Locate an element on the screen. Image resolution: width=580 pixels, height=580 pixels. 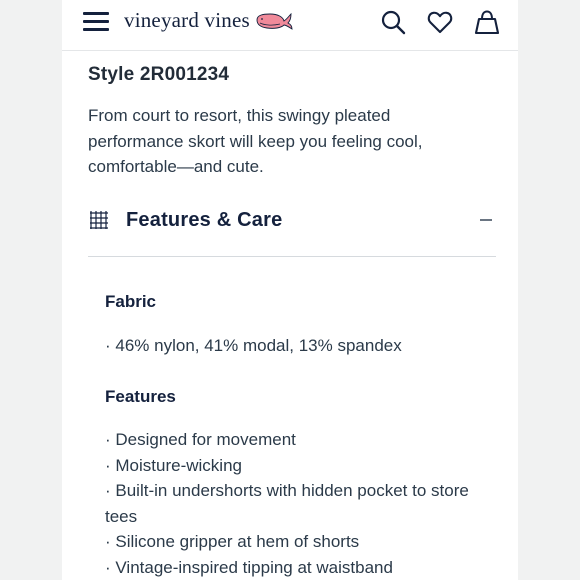
features-heading: Features is located at coordinates (140, 396).